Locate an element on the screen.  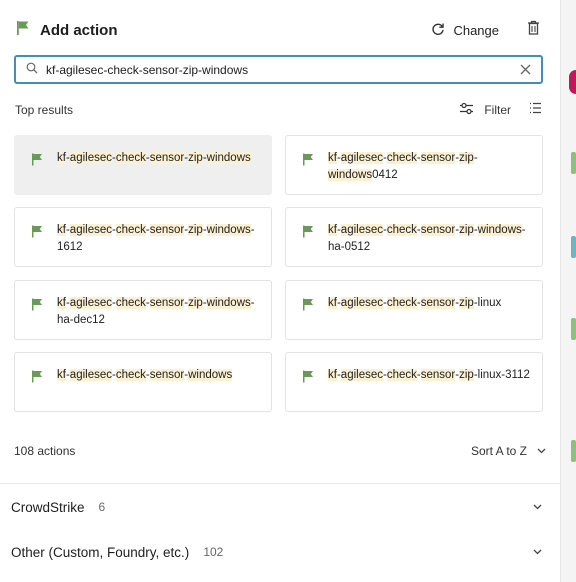
title-fragment: -linux is located at coordinates (487, 303).